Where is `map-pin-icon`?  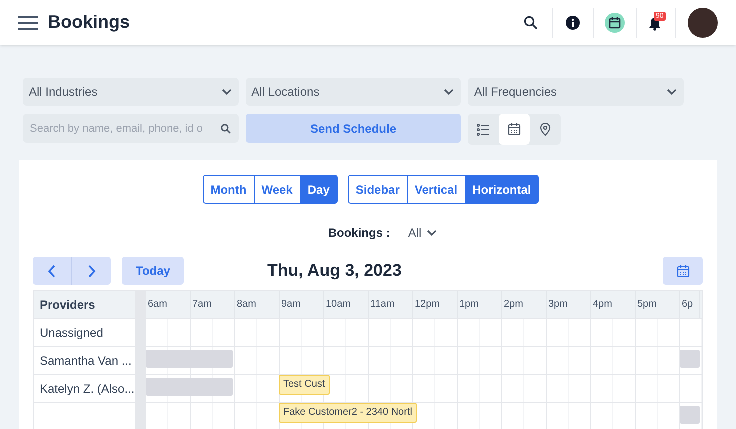 map-pin-icon is located at coordinates (546, 129).